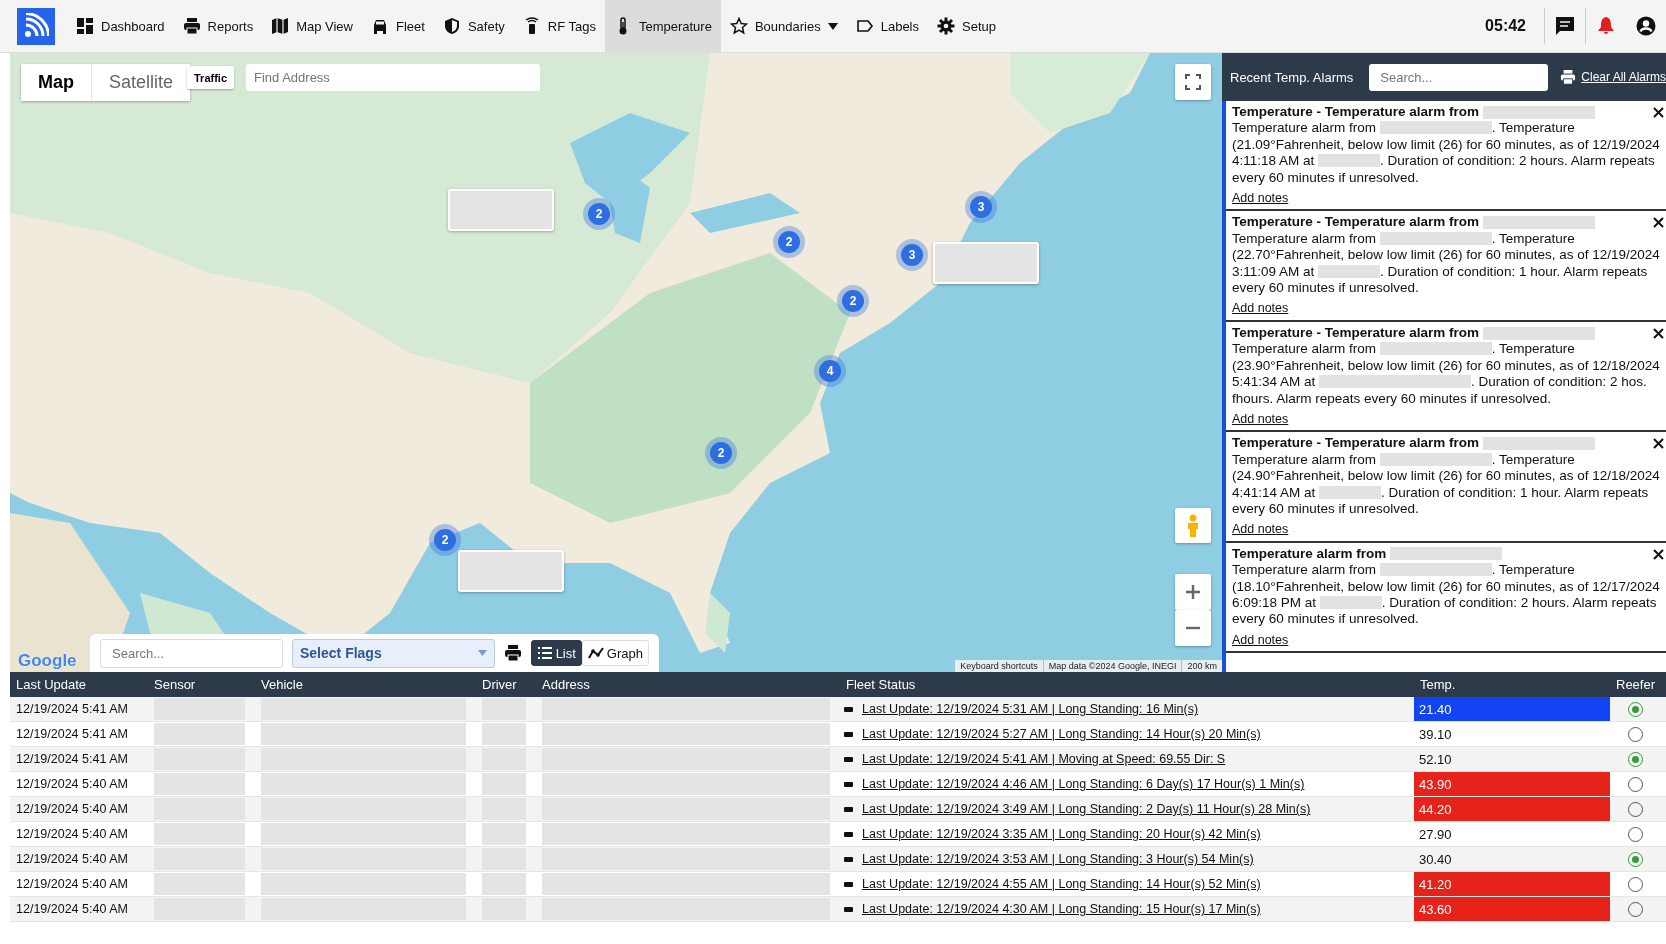 This screenshot has height=944, width=1666. What do you see at coordinates (1446, 263) in the screenshot?
I see `alarm-message: Temperature alarm from . Temperature (22.70°Fahrenheit, below low limit (26) for 60 minutes, as of 12/19/2024 3:11:09 AM at . Duration of condition: 1 hour. Alarm repeats every 60 minutes if unresolved.` at bounding box center [1446, 263].